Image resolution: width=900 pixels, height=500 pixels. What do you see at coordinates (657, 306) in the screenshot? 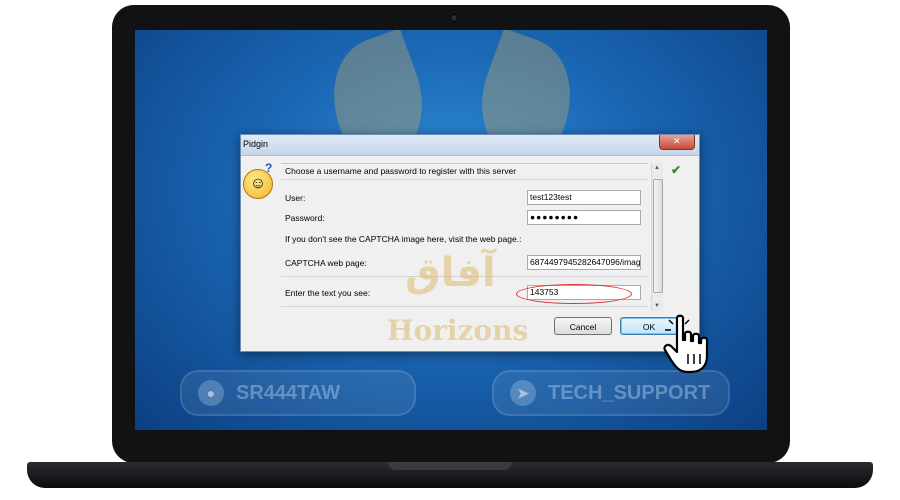
I see `scroll-down-arrow-icon: ▼` at bounding box center [657, 306].